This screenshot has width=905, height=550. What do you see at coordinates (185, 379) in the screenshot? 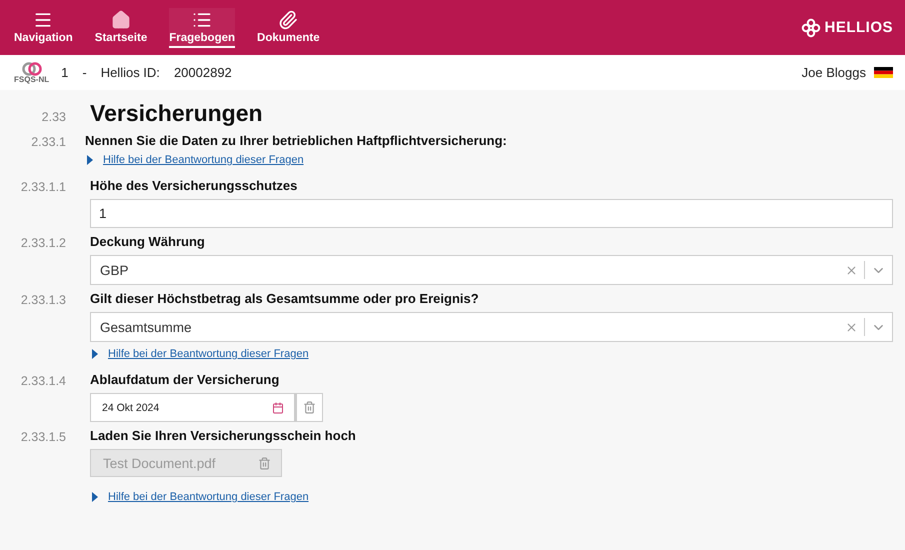
I see `question-label: Ablaufdatum der Versicherung` at bounding box center [185, 379].